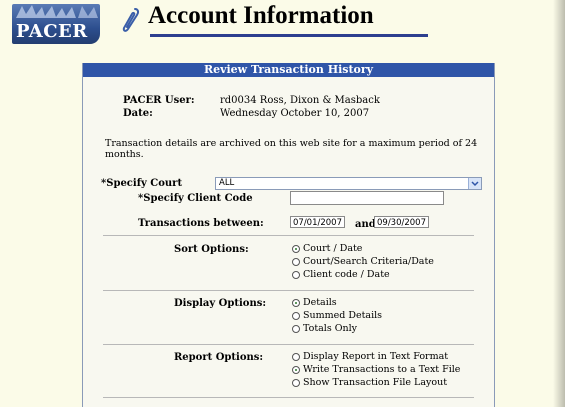 The image size is (565, 407). I want to click on date-label: Date:, so click(138, 113).